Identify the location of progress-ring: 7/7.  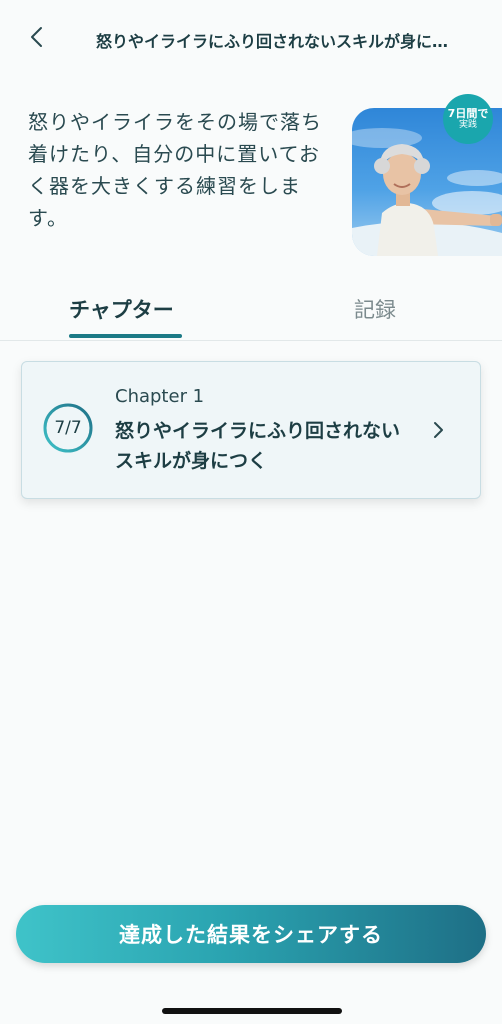
(68, 428).